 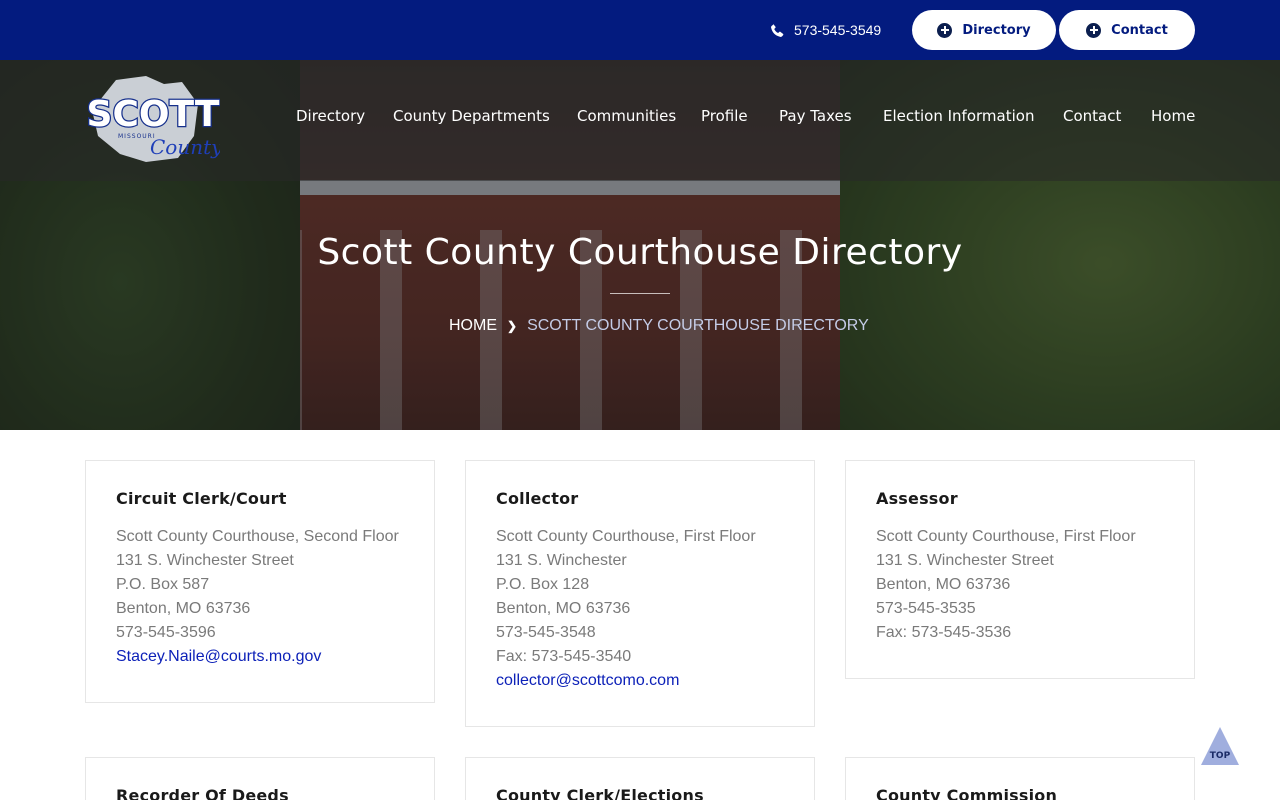 I want to click on card-line: 573-545-3535, so click(x=926, y=608).